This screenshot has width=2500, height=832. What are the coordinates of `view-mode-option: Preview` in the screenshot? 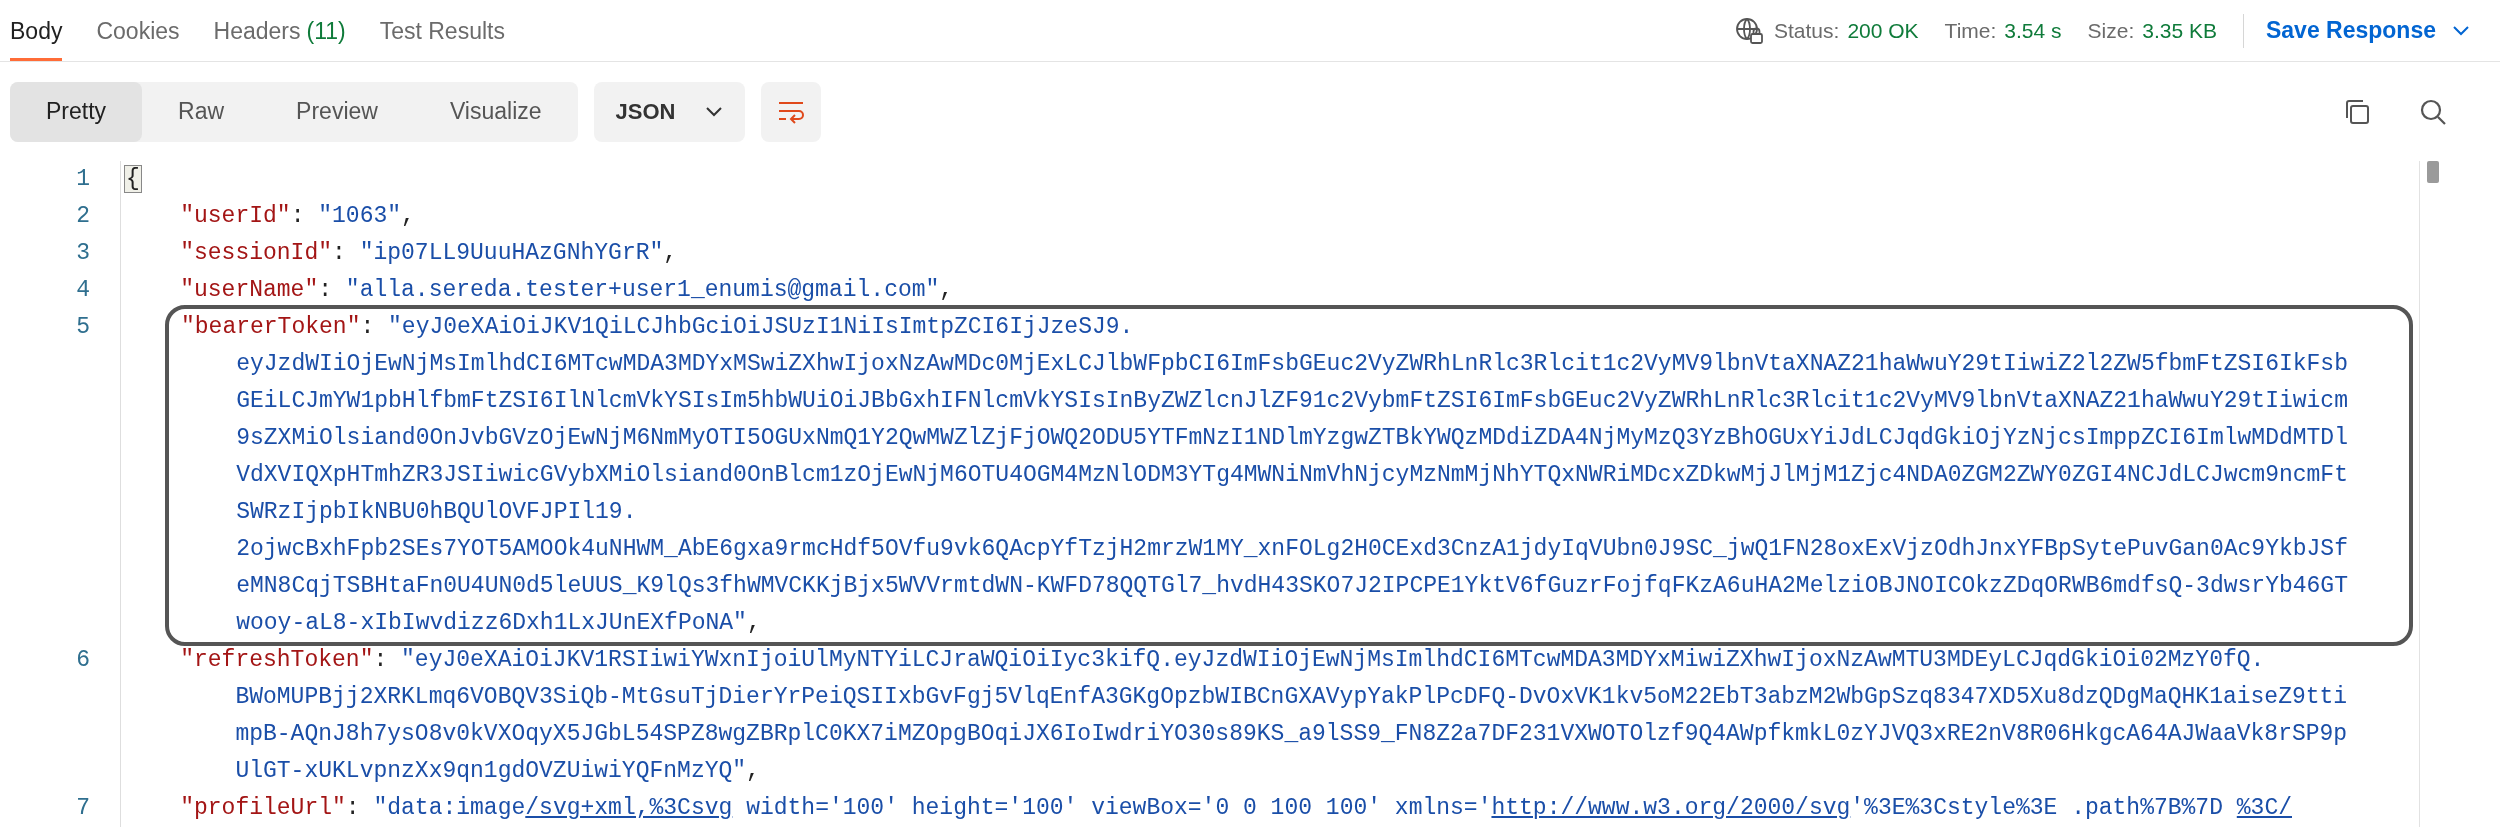 It's located at (337, 111).